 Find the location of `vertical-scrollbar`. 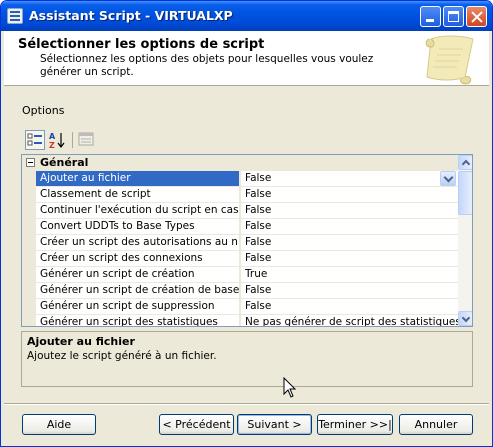

vertical-scrollbar is located at coordinates (465, 240).